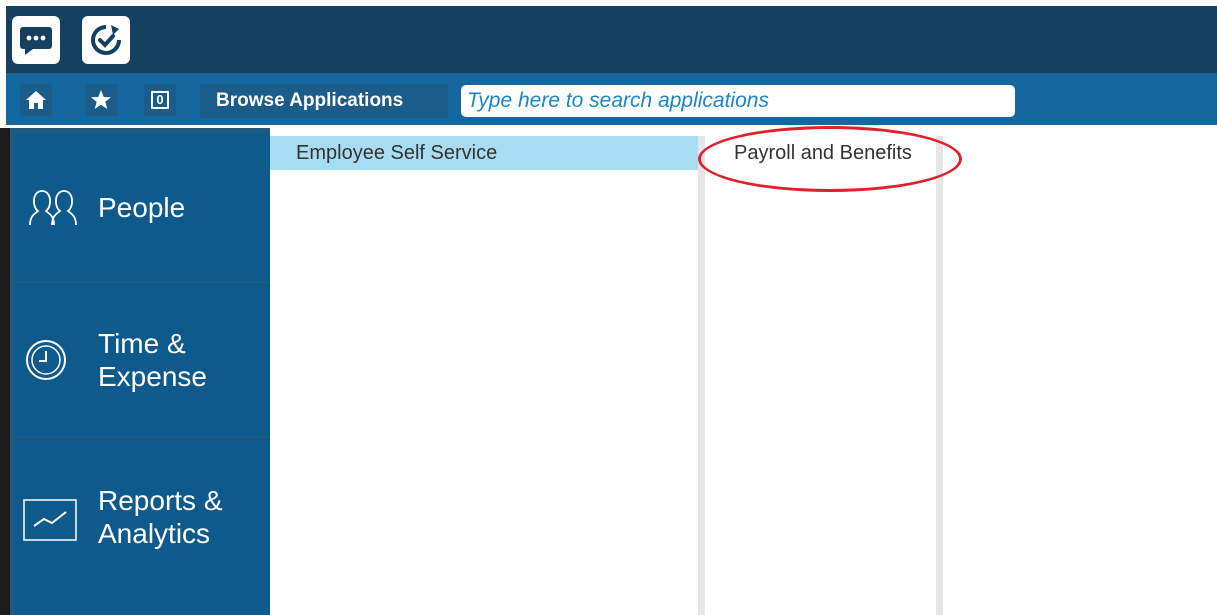 This screenshot has width=1217, height=615. I want to click on annotation-circle, so click(830, 159).